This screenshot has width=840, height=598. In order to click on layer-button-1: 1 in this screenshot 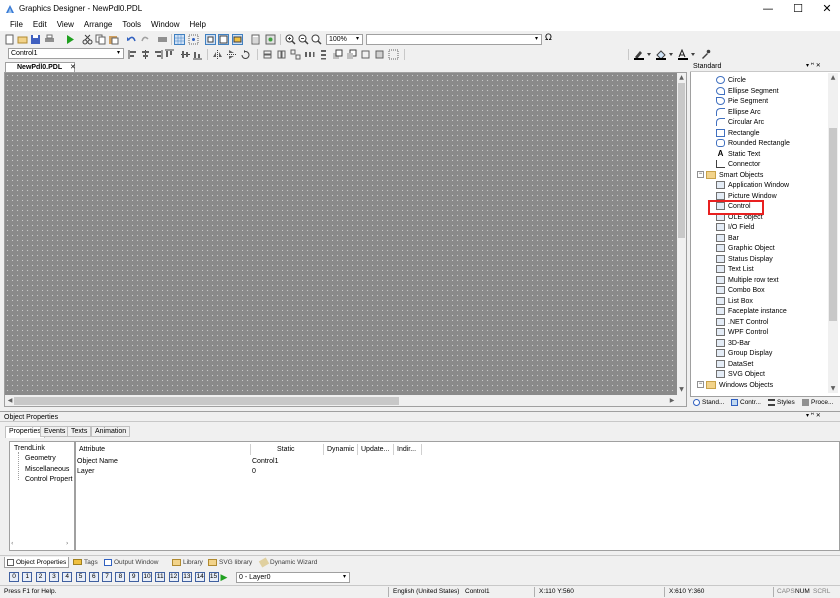, I will do `click(27, 577)`.